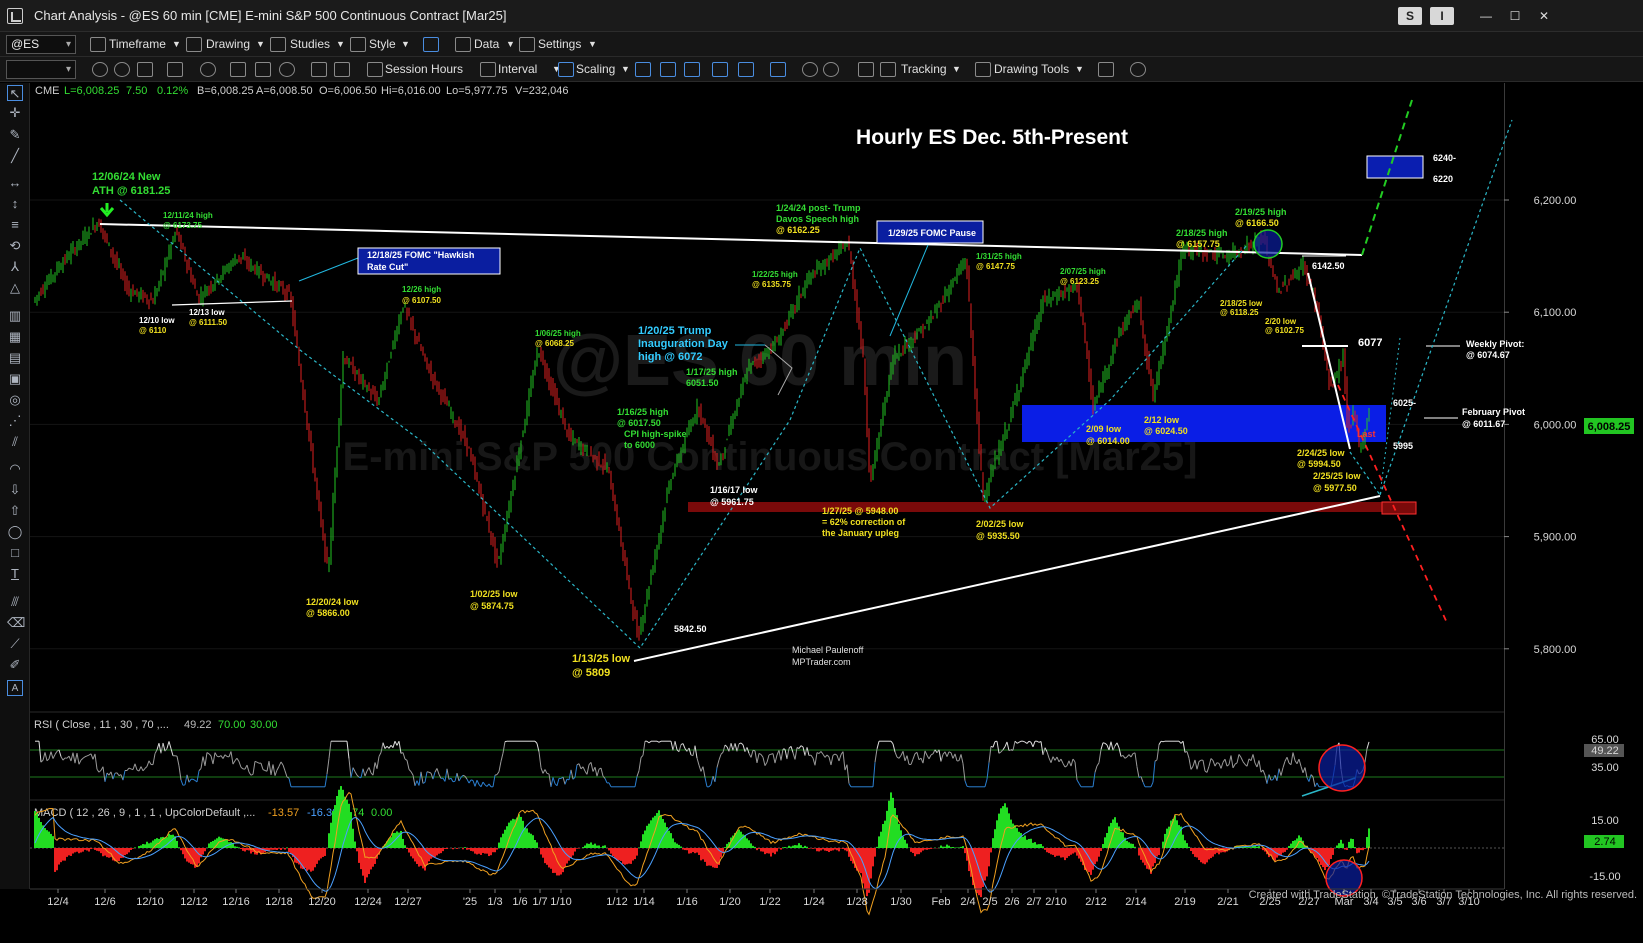 The width and height of the screenshot is (1643, 943). I want to click on annotation-h0116a: 1/16/25 high, so click(643, 412).